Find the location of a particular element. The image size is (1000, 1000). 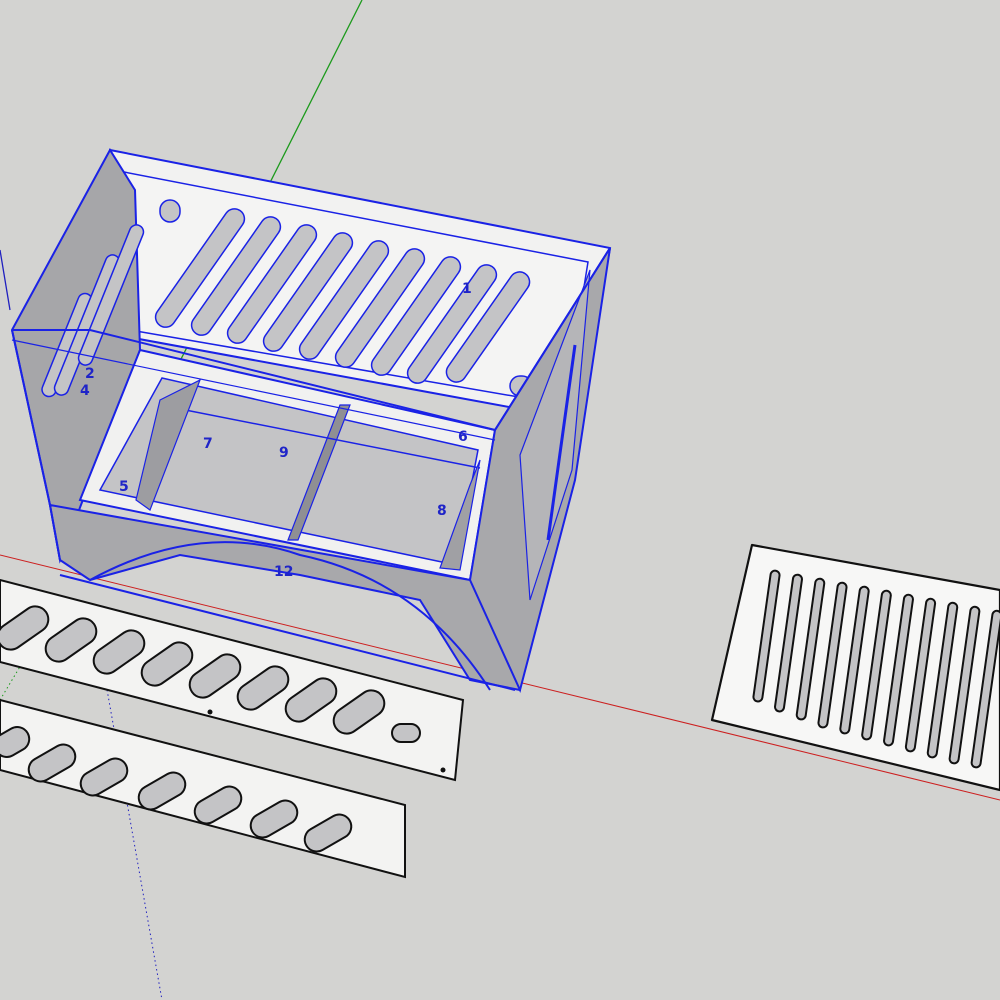

part-label-5: 5 is located at coordinates (124, 487).